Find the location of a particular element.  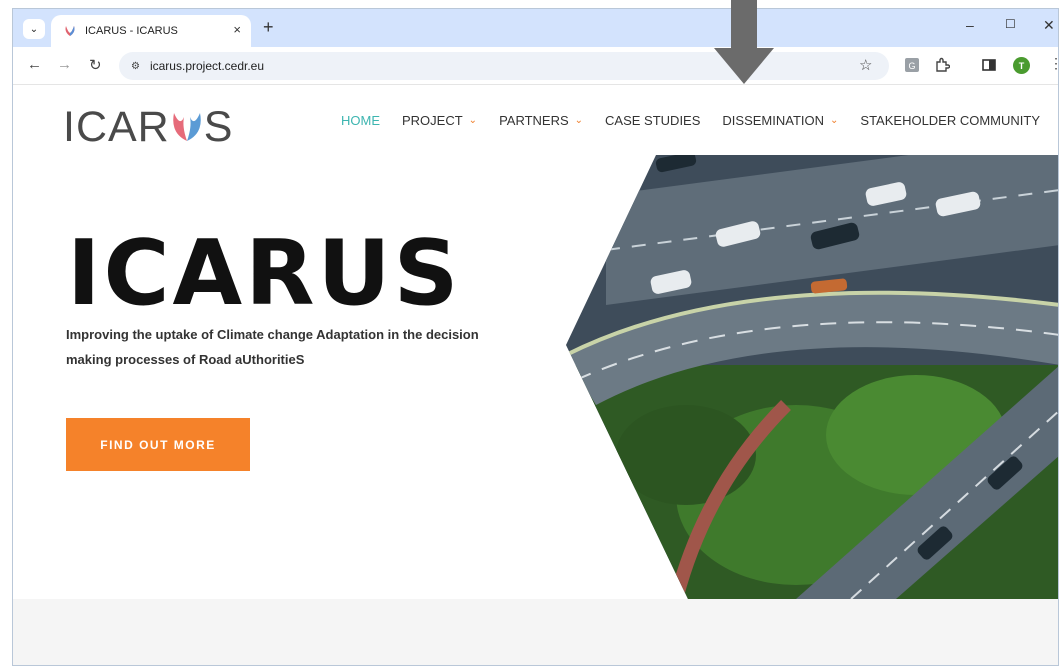

forward-icon: → is located at coordinates (64, 64).